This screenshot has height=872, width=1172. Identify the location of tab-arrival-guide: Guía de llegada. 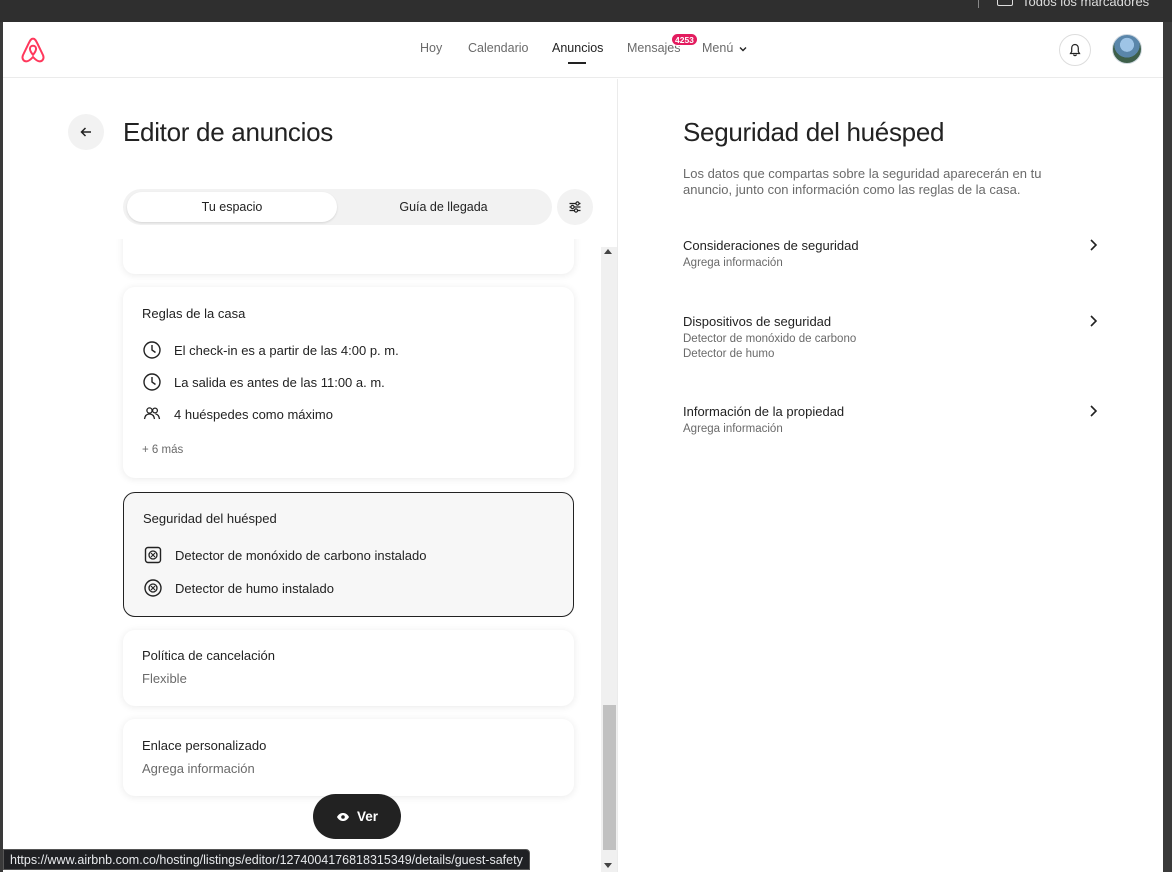
(443, 207).